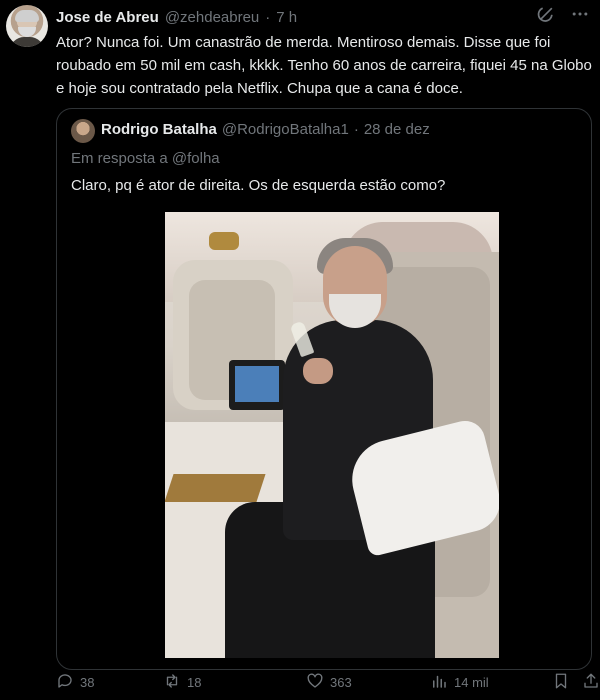 The image size is (600, 700). Describe the element at coordinates (215, 488) in the screenshot. I see `photo-tray` at that location.